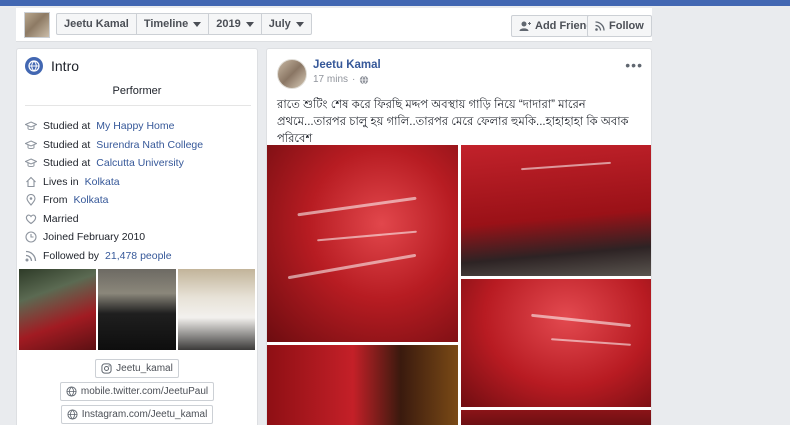 This screenshot has width=790, height=425. I want to click on post-author: Jeetu Kamal, so click(347, 65).